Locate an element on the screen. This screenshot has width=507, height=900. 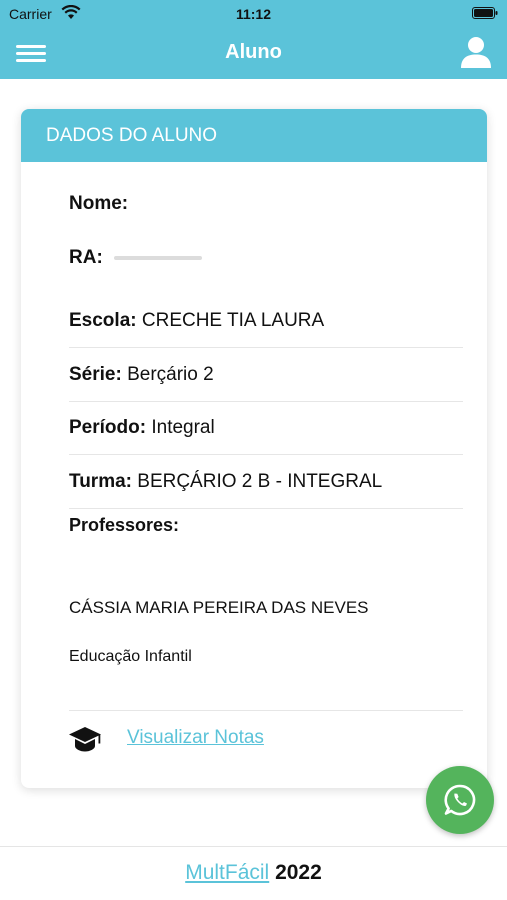
status-bar: Carrier 11:12 is located at coordinates (253, 14).